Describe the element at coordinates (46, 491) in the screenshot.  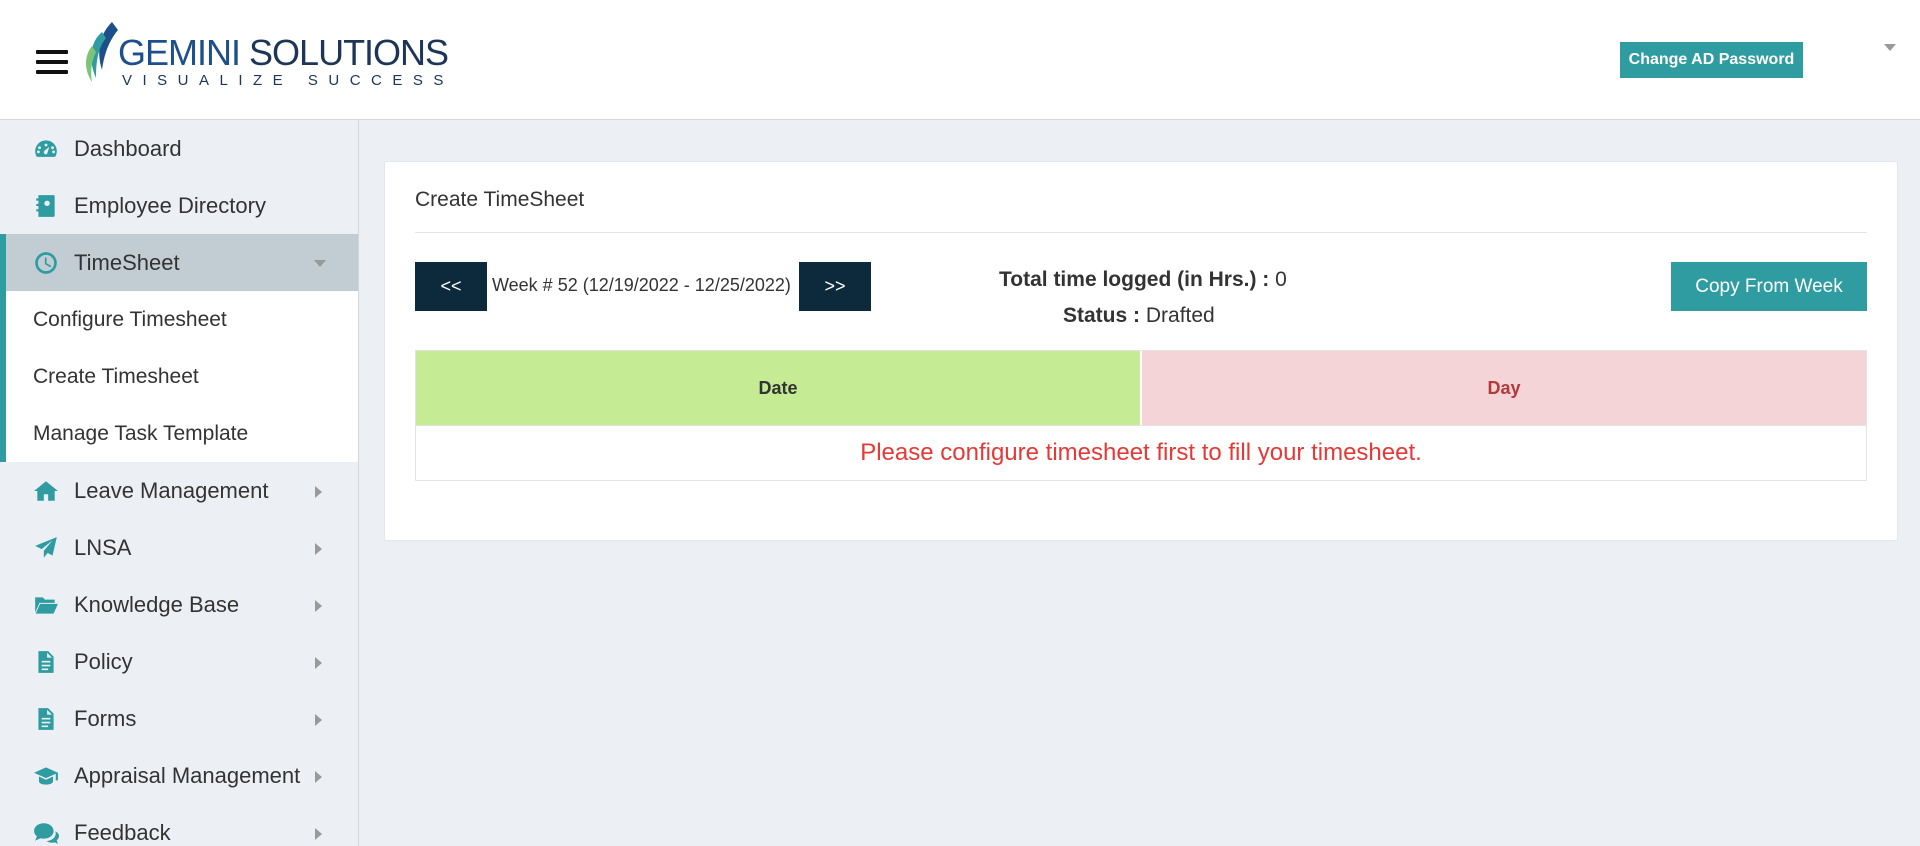
I see `home-icon` at that location.